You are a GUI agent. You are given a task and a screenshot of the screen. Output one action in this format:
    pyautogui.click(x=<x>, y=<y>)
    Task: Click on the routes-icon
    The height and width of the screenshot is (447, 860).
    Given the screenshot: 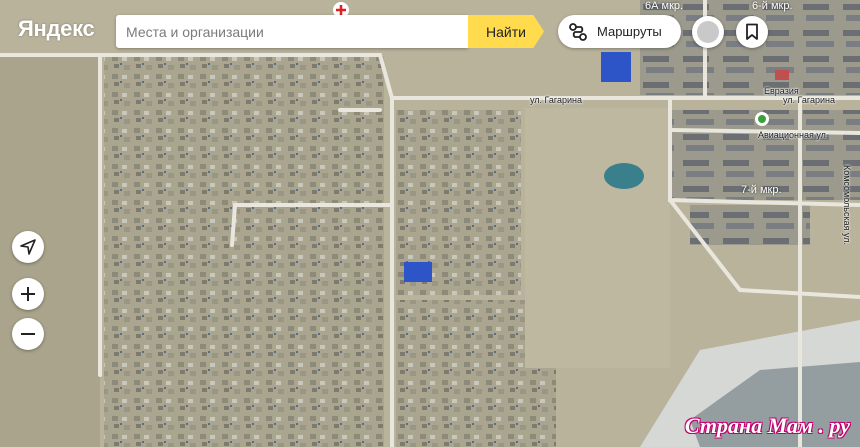 What is the action you would take?
    pyautogui.click(x=578, y=31)
    